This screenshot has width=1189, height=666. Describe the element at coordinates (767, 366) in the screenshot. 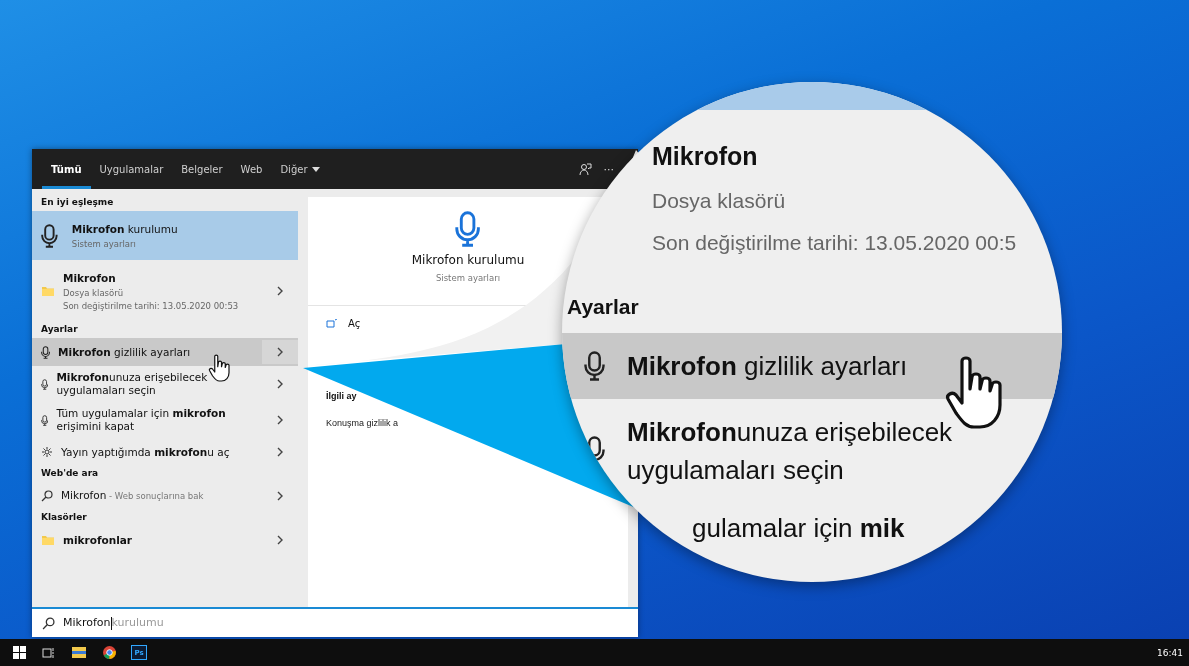

I see `zoomed-result-title: Mikrofon gizlilik ayarları` at that location.